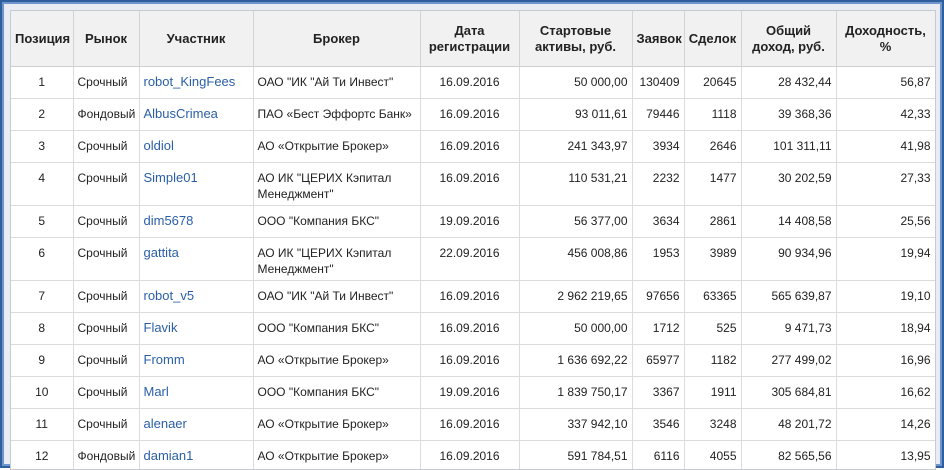  What do you see at coordinates (42, 184) in the screenshot?
I see `cell-position: 4` at bounding box center [42, 184].